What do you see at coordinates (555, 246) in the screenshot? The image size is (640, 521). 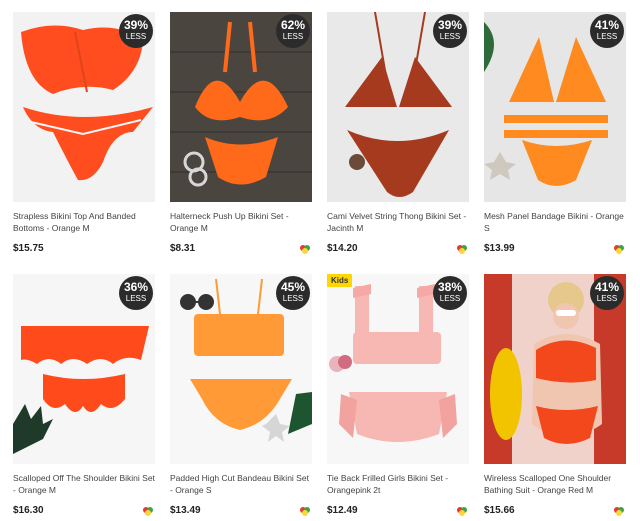 I see `price-row: $13.99` at bounding box center [555, 246].